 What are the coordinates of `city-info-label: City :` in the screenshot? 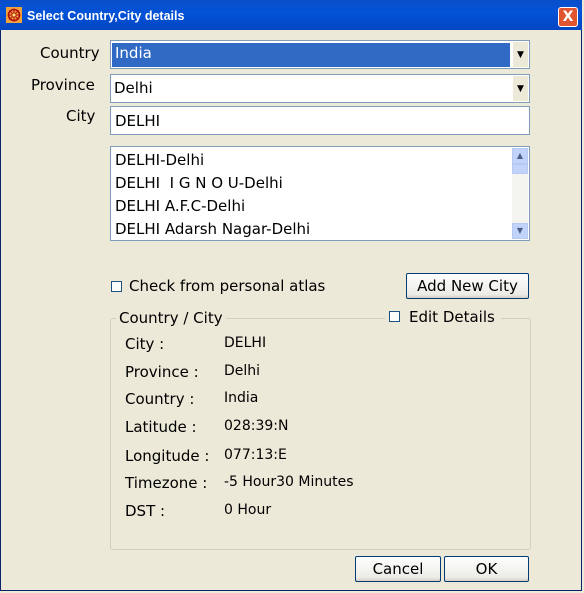 It's located at (145, 344).